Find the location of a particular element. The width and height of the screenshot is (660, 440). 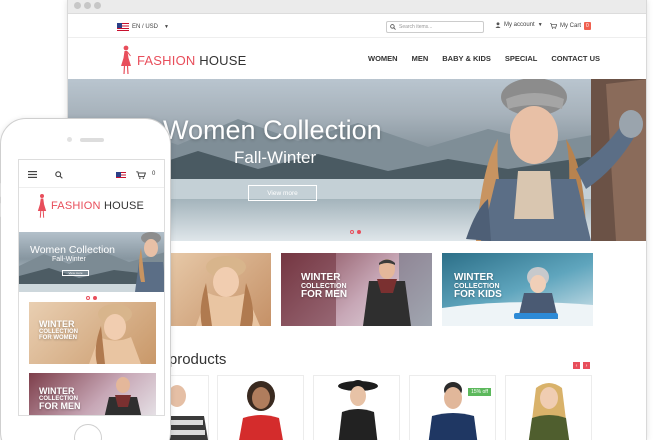

phone-speaker-icon is located at coordinates (92, 140).